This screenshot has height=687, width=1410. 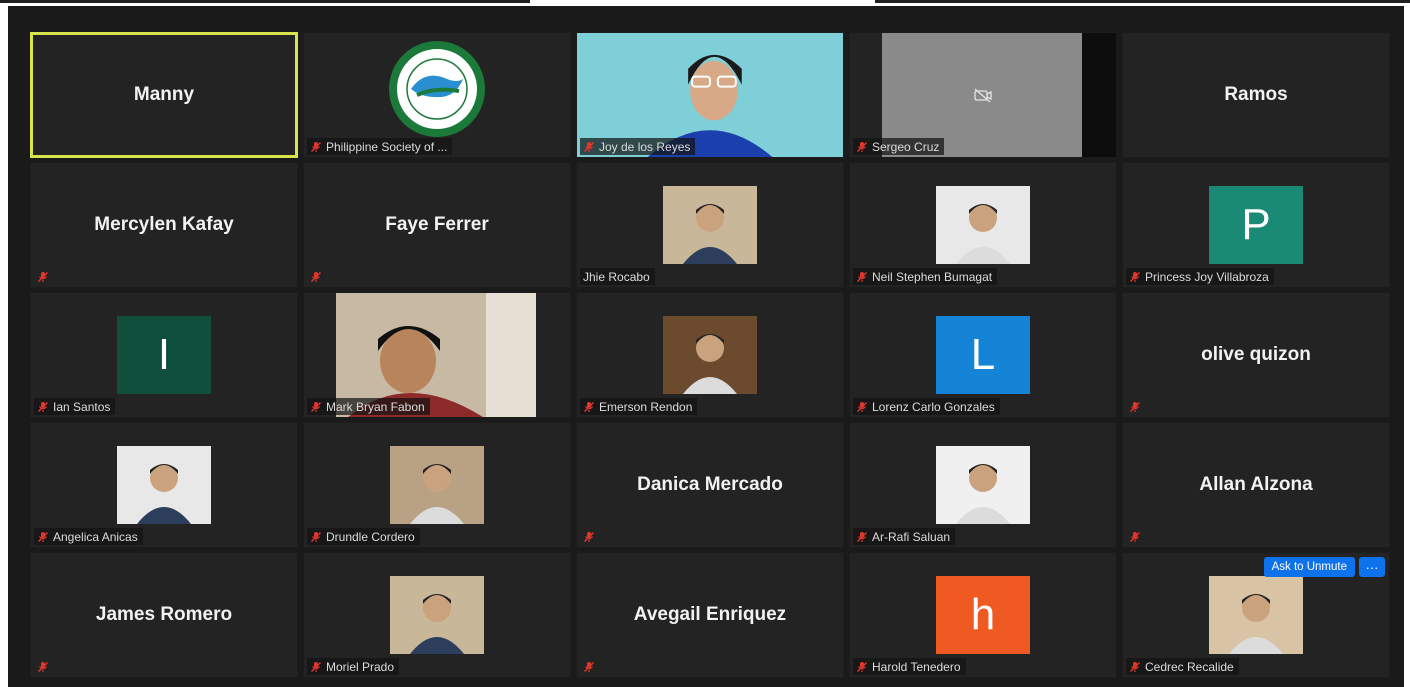 I want to click on participant-tile: P Princess Joy Villabroza, so click(x=1256, y=225).